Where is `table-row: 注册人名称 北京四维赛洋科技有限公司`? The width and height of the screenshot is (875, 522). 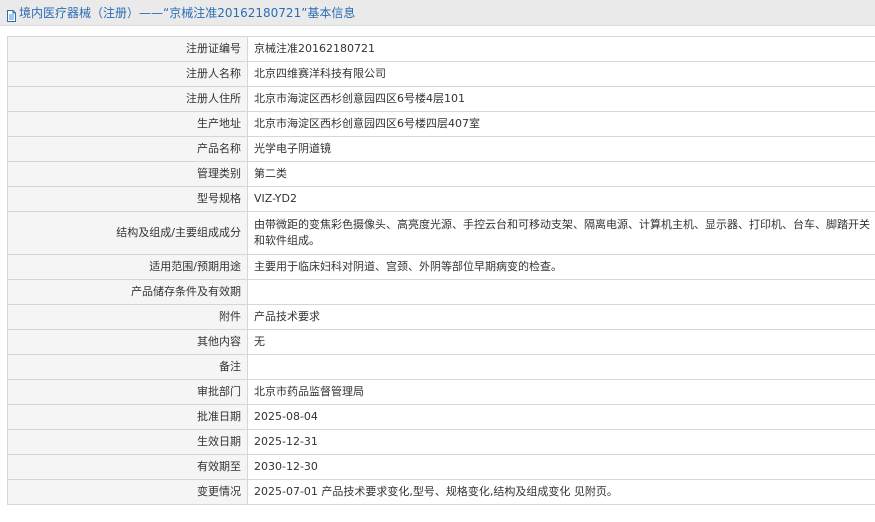 table-row: 注册人名称 北京四维赛洋科技有限公司 is located at coordinates (441, 74).